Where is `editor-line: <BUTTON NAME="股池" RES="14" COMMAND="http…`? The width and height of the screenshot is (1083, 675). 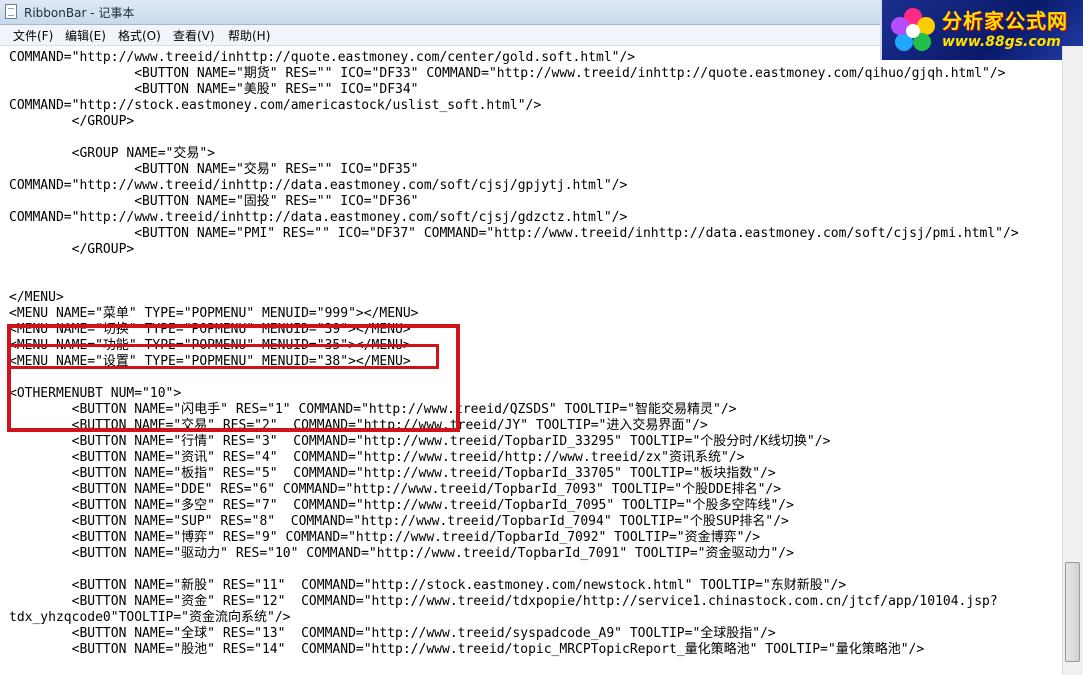 editor-line: <BUTTON NAME="股池" RES="14" COMMAND="http… is located at coordinates (514, 650).